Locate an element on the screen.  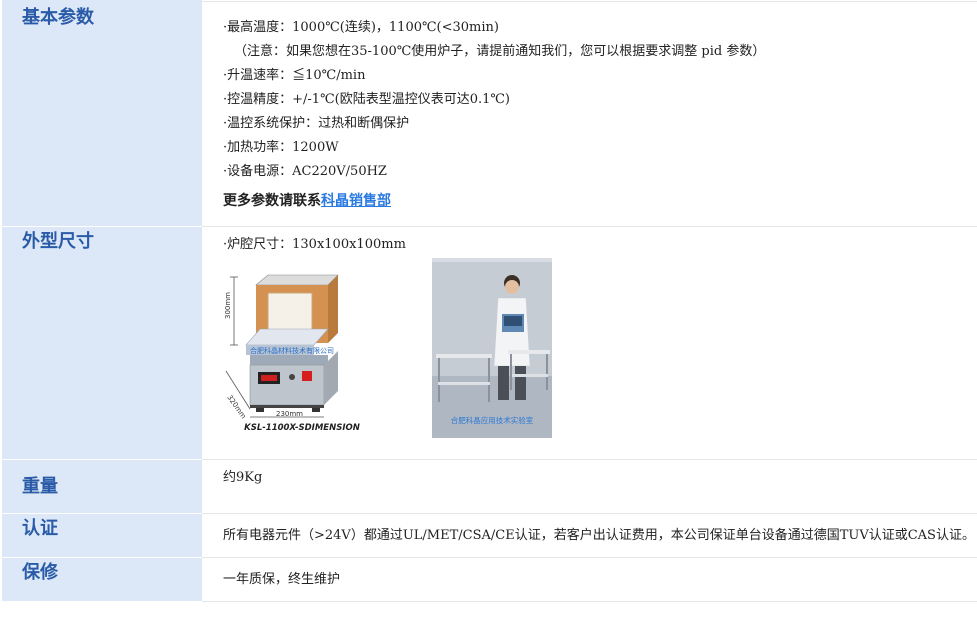
param-protection: 温控系统保护：过热和断偶保护 is located at coordinates (600, 124).